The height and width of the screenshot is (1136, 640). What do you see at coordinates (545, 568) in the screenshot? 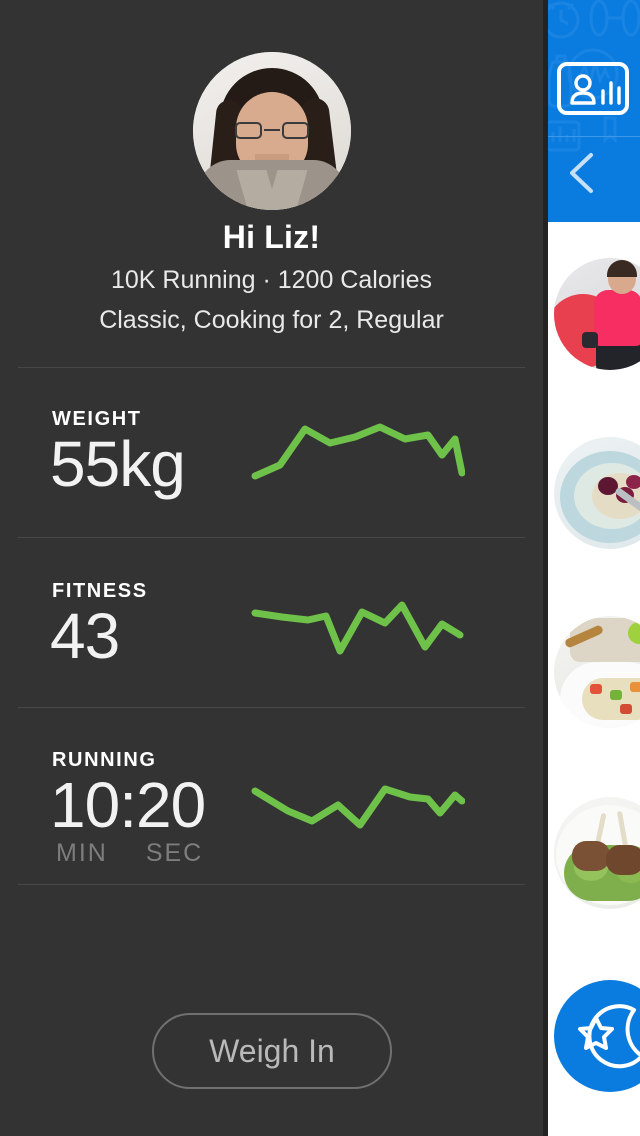
I see `panel-gap` at bounding box center [545, 568].